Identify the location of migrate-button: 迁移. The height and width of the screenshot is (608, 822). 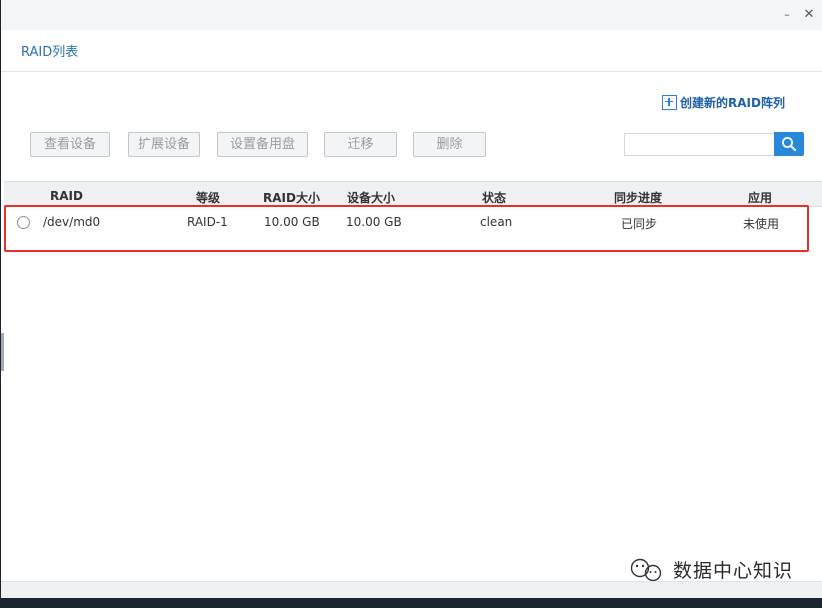
(360, 144).